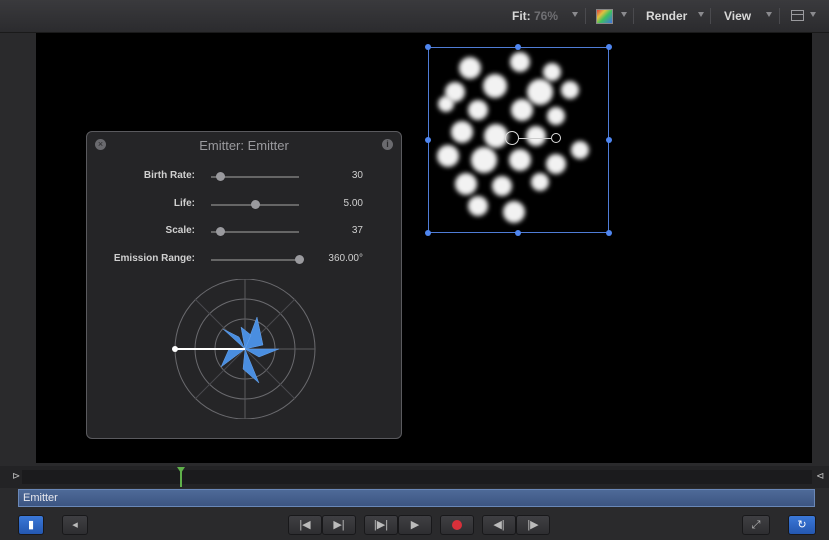  I want to click on fit-dropdown-caret-icon, so click(575, 14).